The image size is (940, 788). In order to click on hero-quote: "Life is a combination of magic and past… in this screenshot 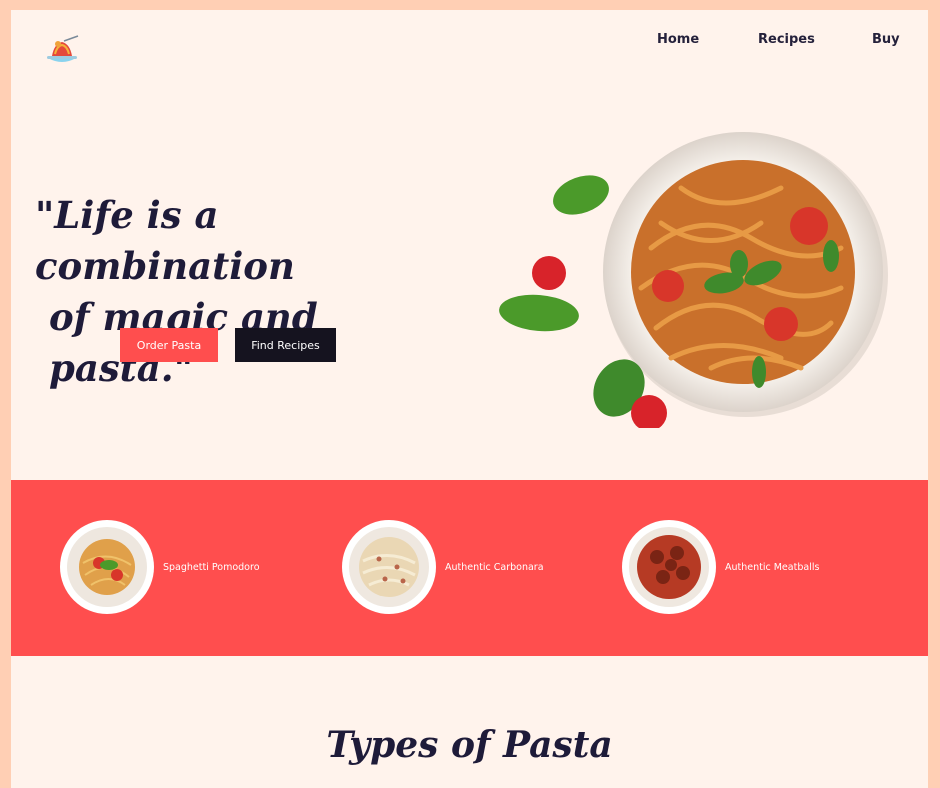, I will do `click(245, 292)`.